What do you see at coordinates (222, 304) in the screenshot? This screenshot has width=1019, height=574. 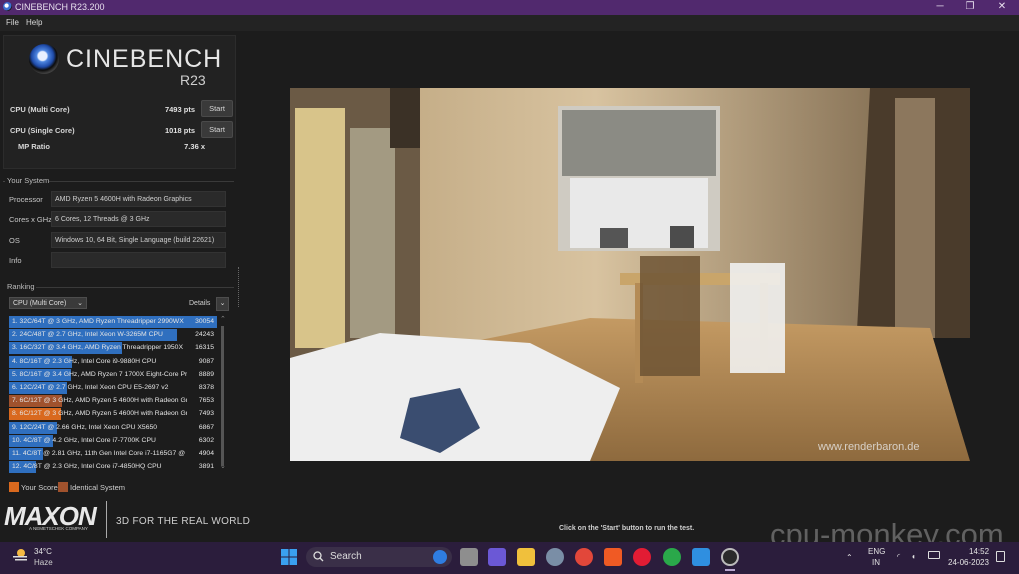 I see `details-chevron-icon: ⌄` at bounding box center [222, 304].